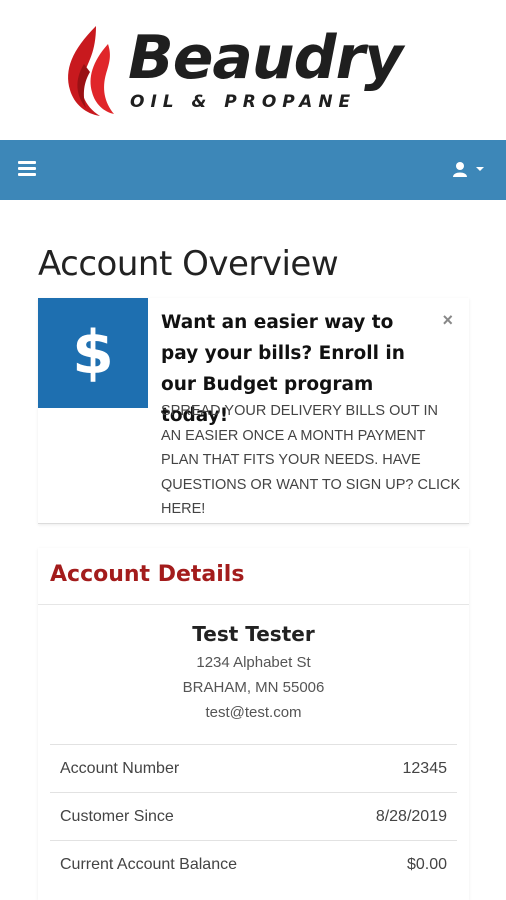 The width and height of the screenshot is (506, 900). Describe the element at coordinates (253, 662) in the screenshot. I see `customer-address-line1: 1234 Alphabet St` at that location.